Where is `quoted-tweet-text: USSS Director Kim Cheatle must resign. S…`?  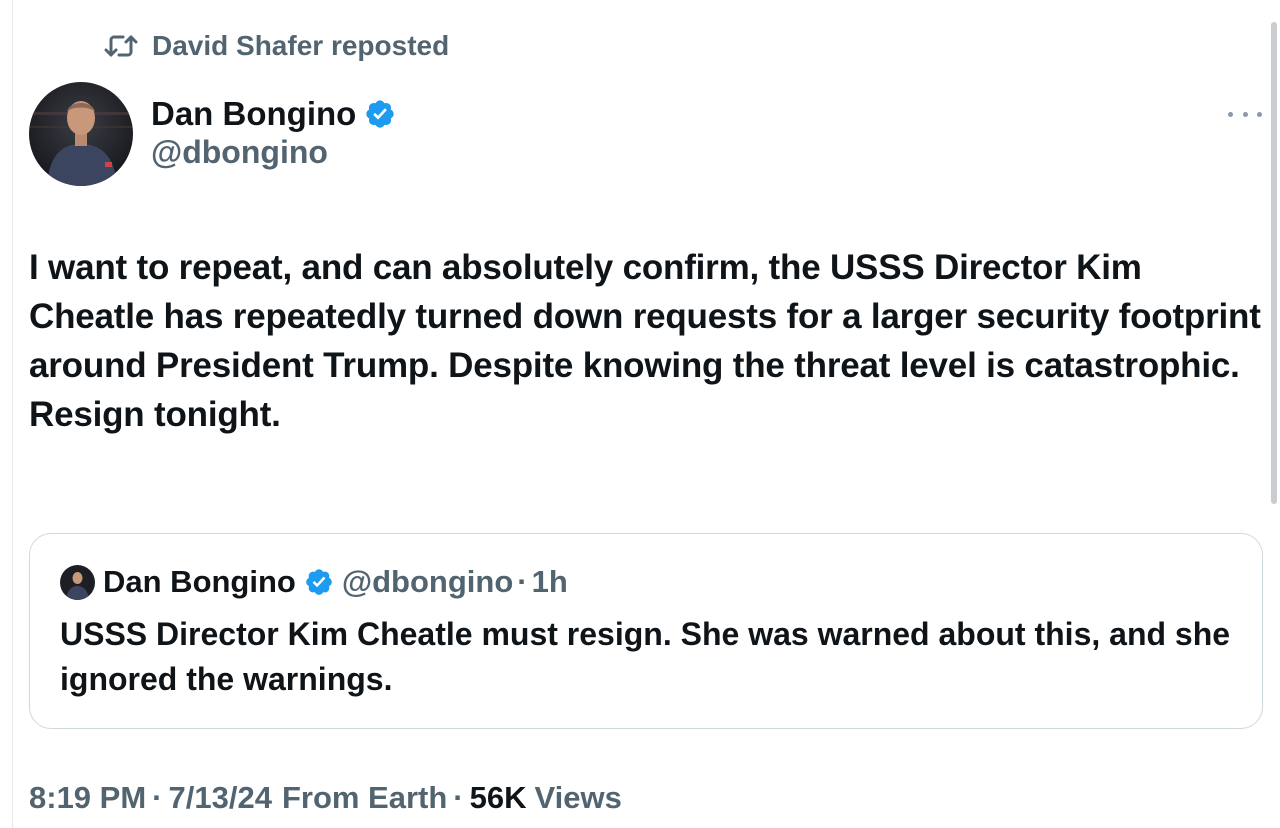 quoted-tweet-text: USSS Director Kim Cheatle must resign. S… is located at coordinates (645, 656).